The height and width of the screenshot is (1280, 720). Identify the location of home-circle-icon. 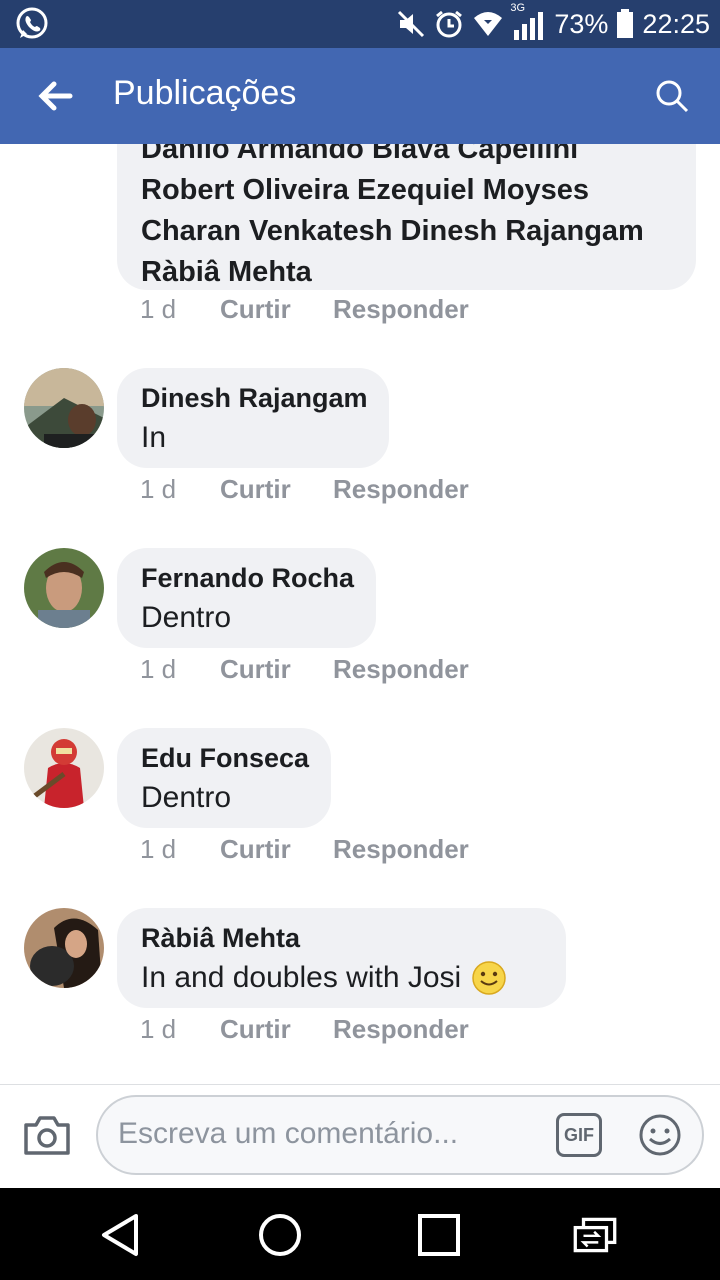
(280, 1235).